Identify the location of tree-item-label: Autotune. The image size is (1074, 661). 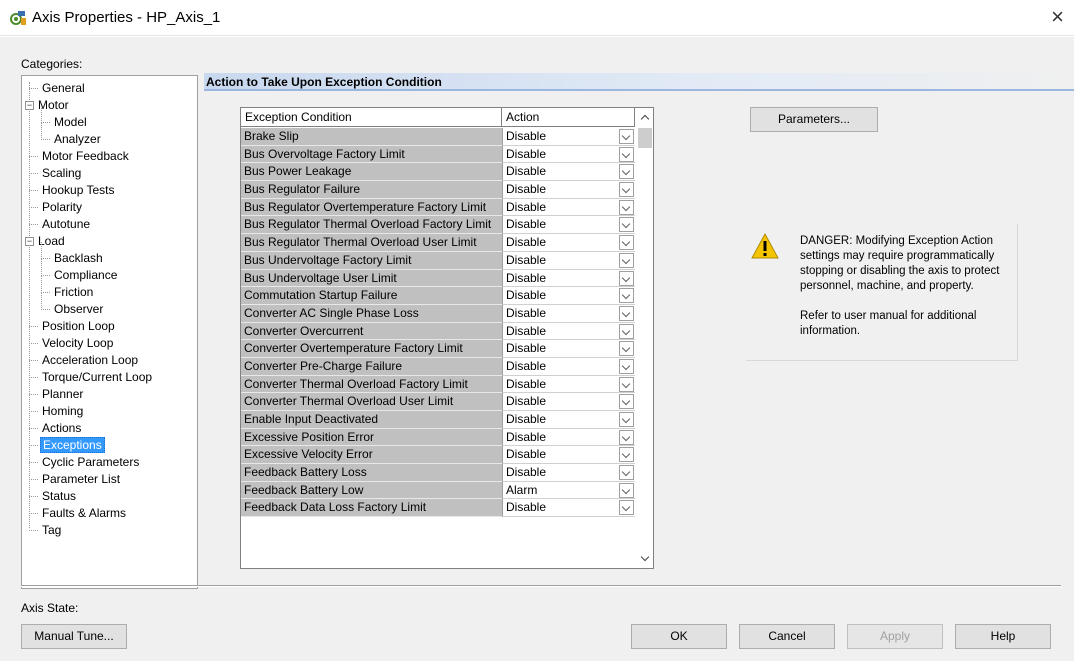
(66, 224).